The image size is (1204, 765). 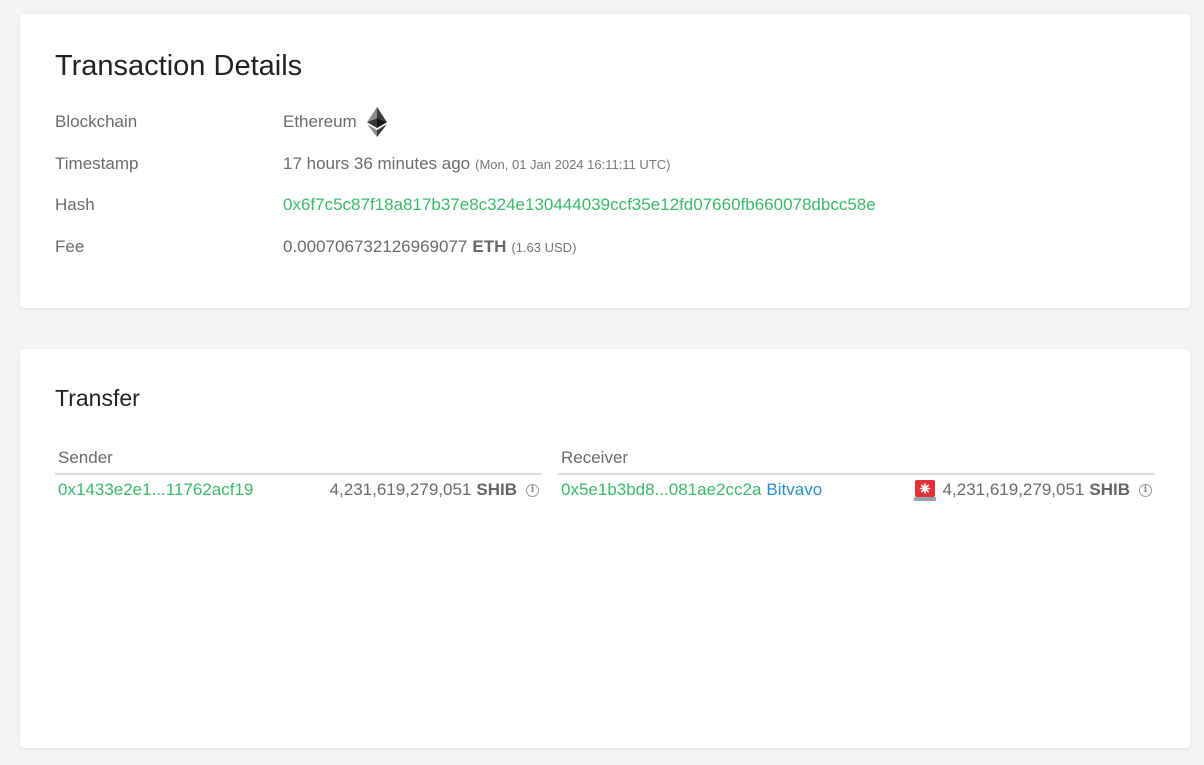 What do you see at coordinates (924, 490) in the screenshot?
I see `siren-icon` at bounding box center [924, 490].